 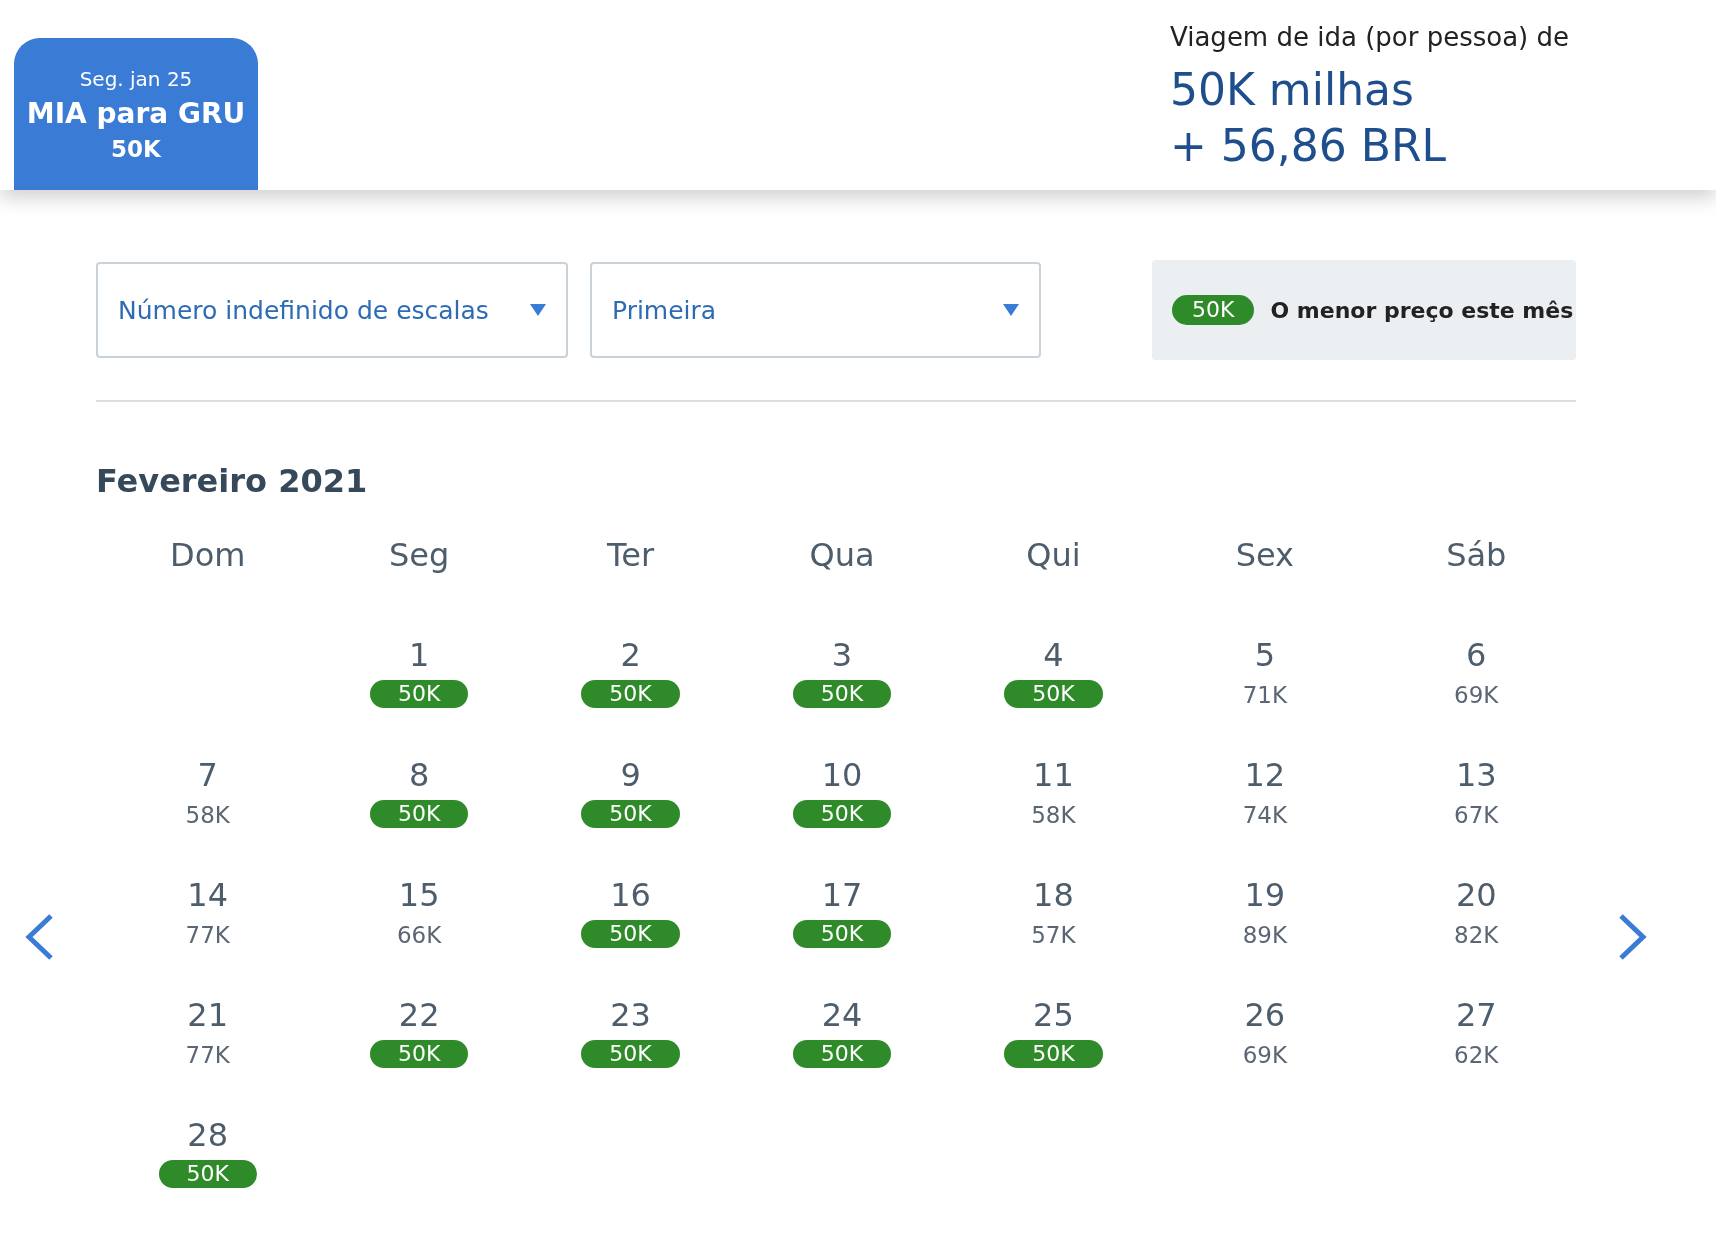 What do you see at coordinates (1476, 895) in the screenshot?
I see `day-number: 20` at bounding box center [1476, 895].